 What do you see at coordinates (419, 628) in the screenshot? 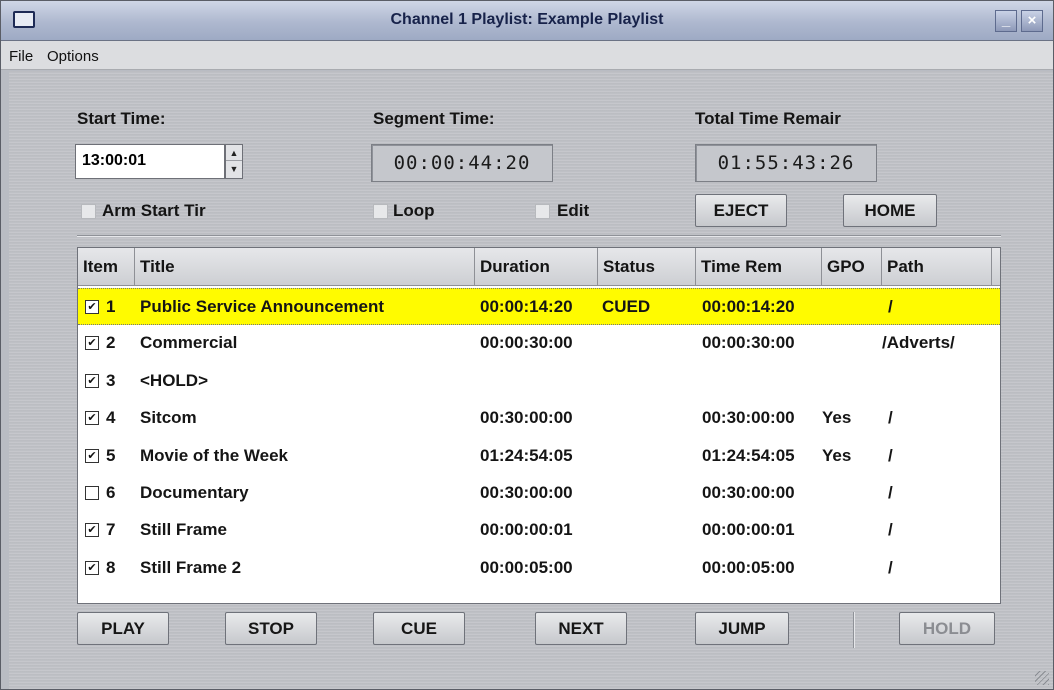
I see `cue-button: CUE` at bounding box center [419, 628].